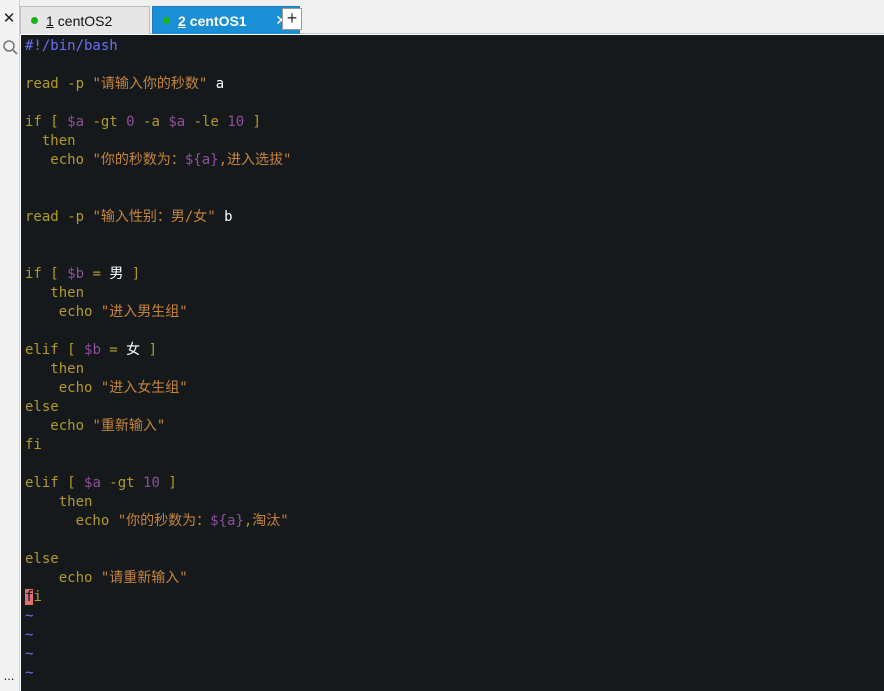 The height and width of the screenshot is (691, 884). Describe the element at coordinates (144, 312) in the screenshot. I see `string: "进入男生组"` at that location.